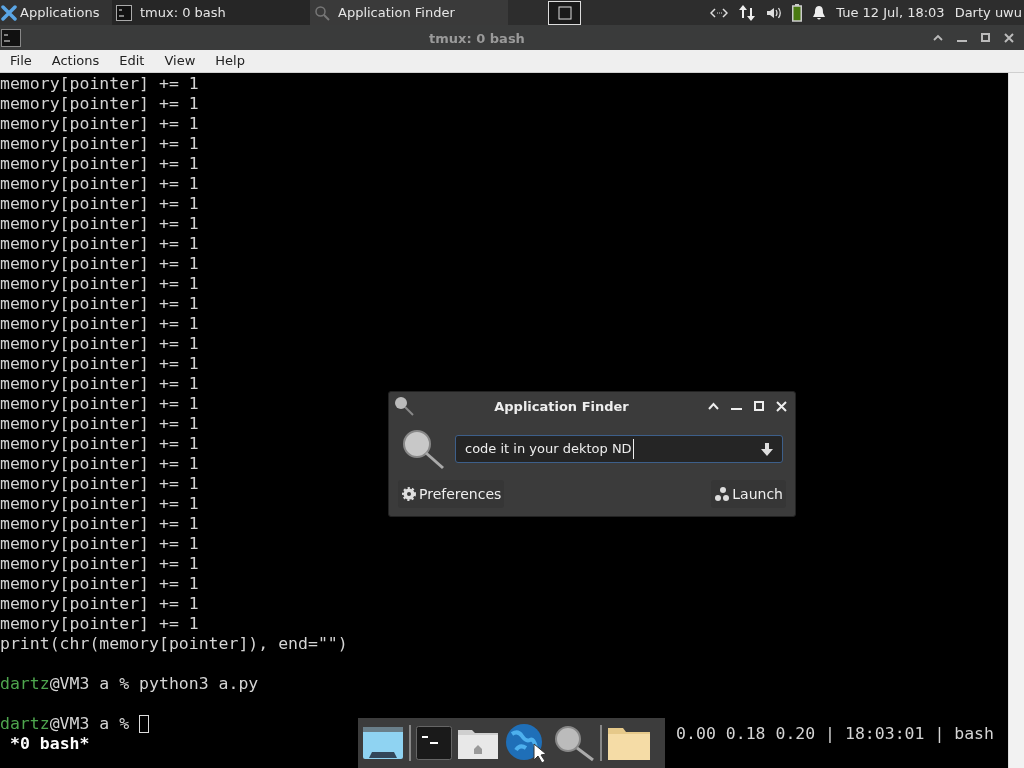  I want to click on workspace-switcher-icon, so click(564, 12).